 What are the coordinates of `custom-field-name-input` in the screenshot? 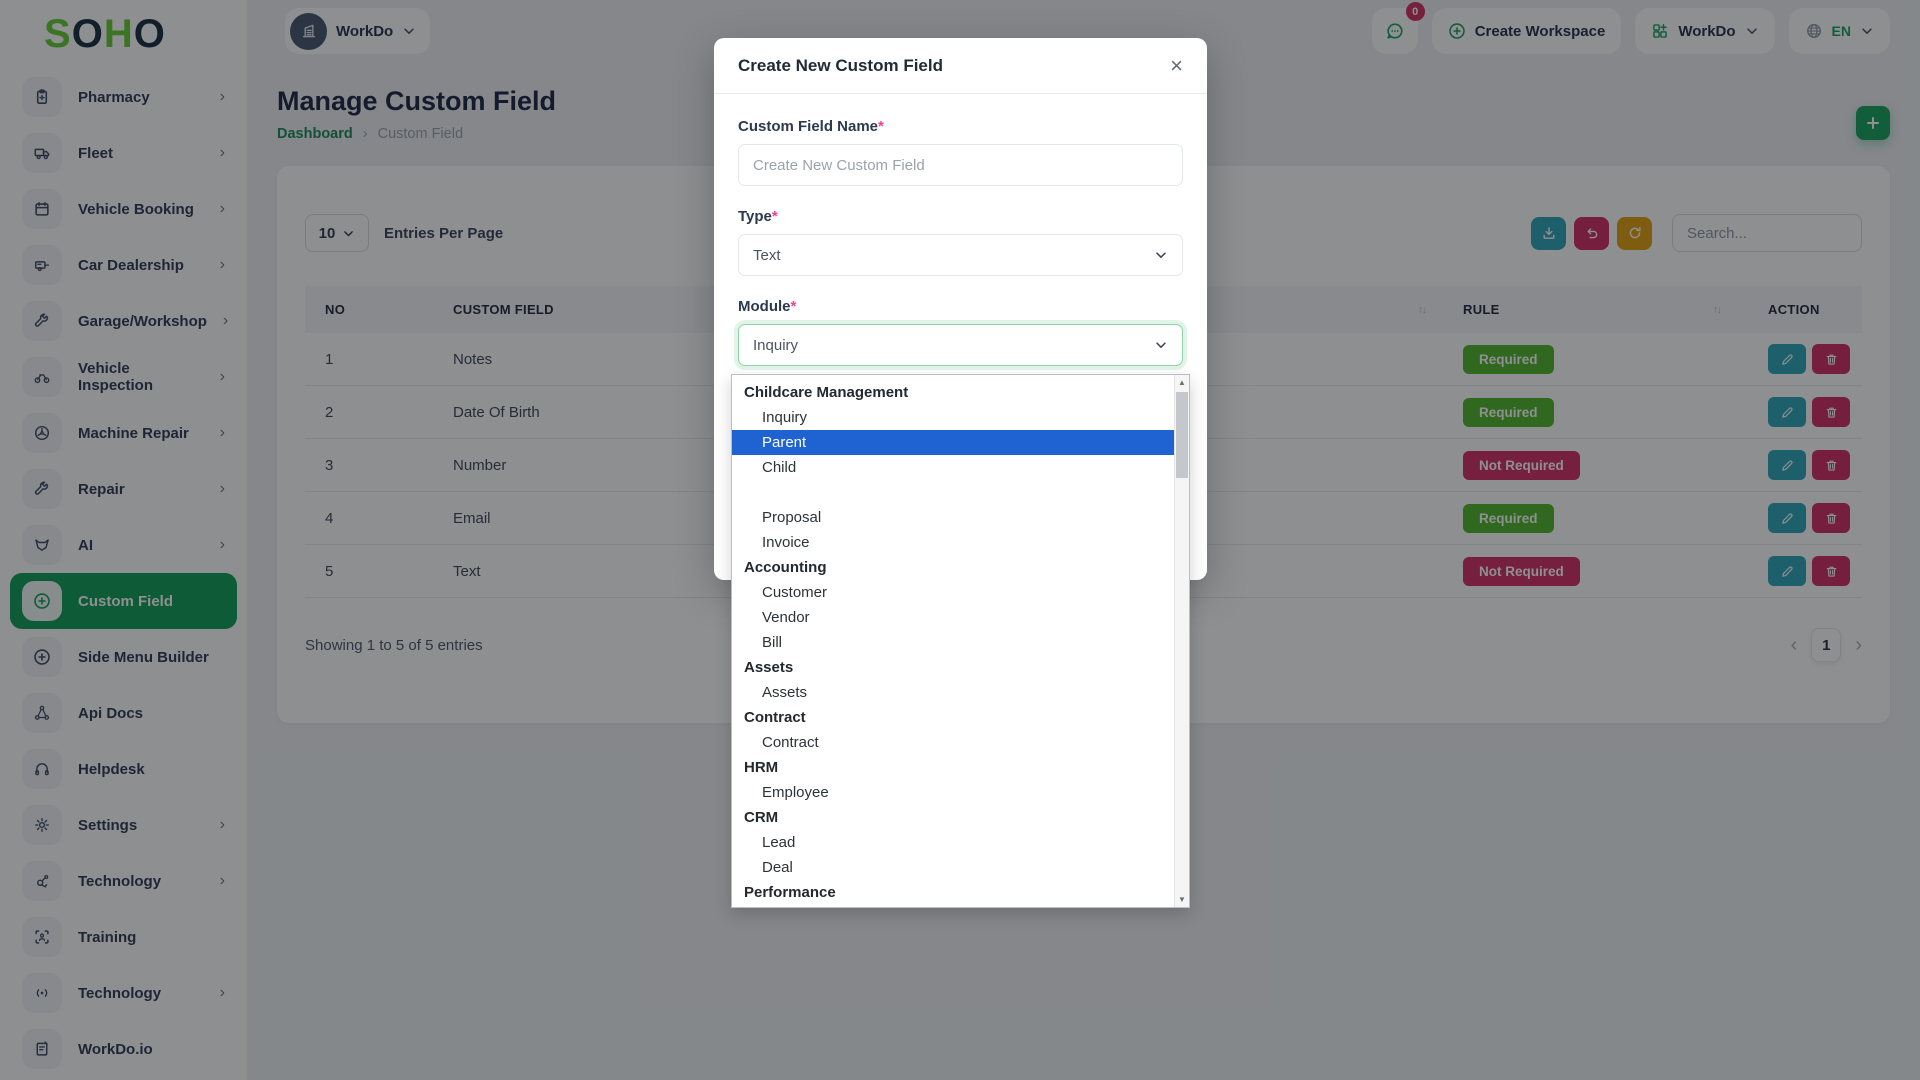 It's located at (960, 165).